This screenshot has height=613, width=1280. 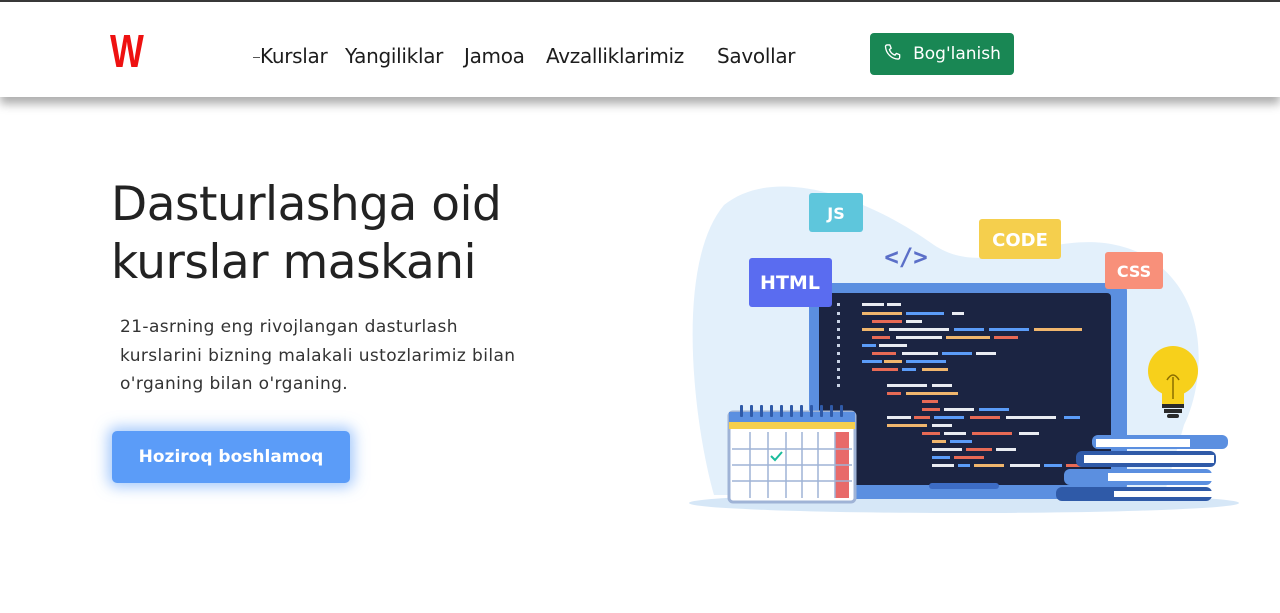 I want to click on phone-icon, so click(x=893, y=54).